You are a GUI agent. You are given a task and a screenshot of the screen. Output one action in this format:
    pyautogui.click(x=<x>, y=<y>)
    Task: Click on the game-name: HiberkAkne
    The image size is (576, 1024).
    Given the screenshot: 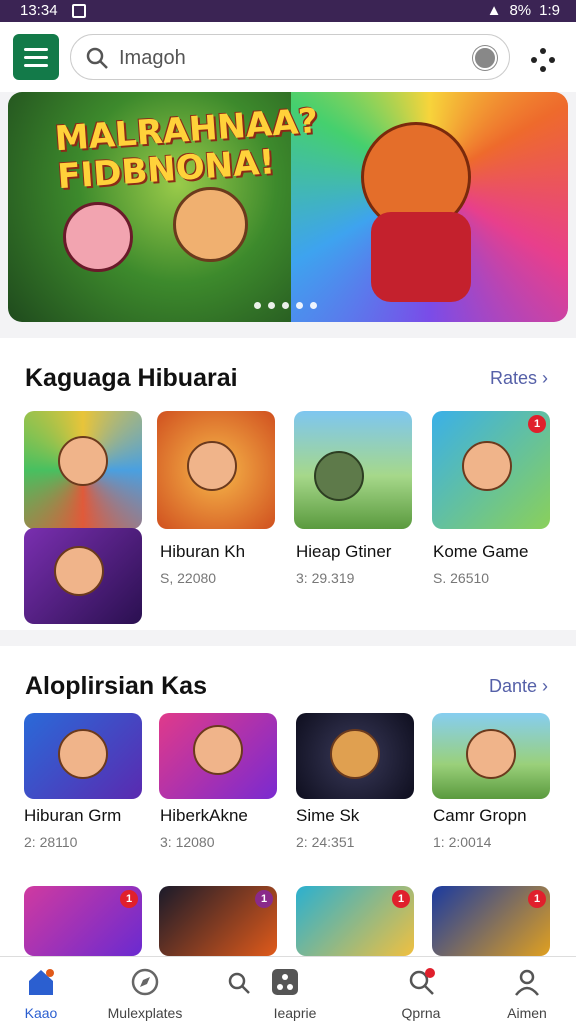 What is the action you would take?
    pyautogui.click(x=204, y=816)
    